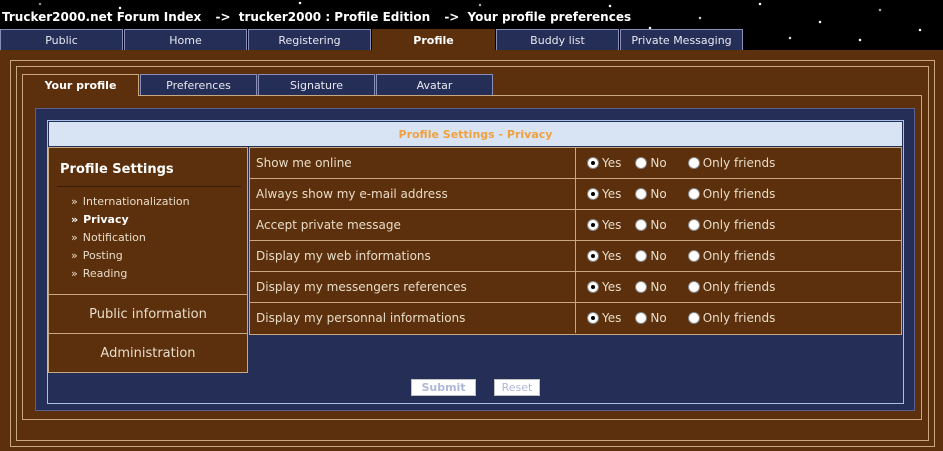  Describe the element at coordinates (148, 313) in the screenshot. I see `sidebar-block-public-information: Public information` at that location.